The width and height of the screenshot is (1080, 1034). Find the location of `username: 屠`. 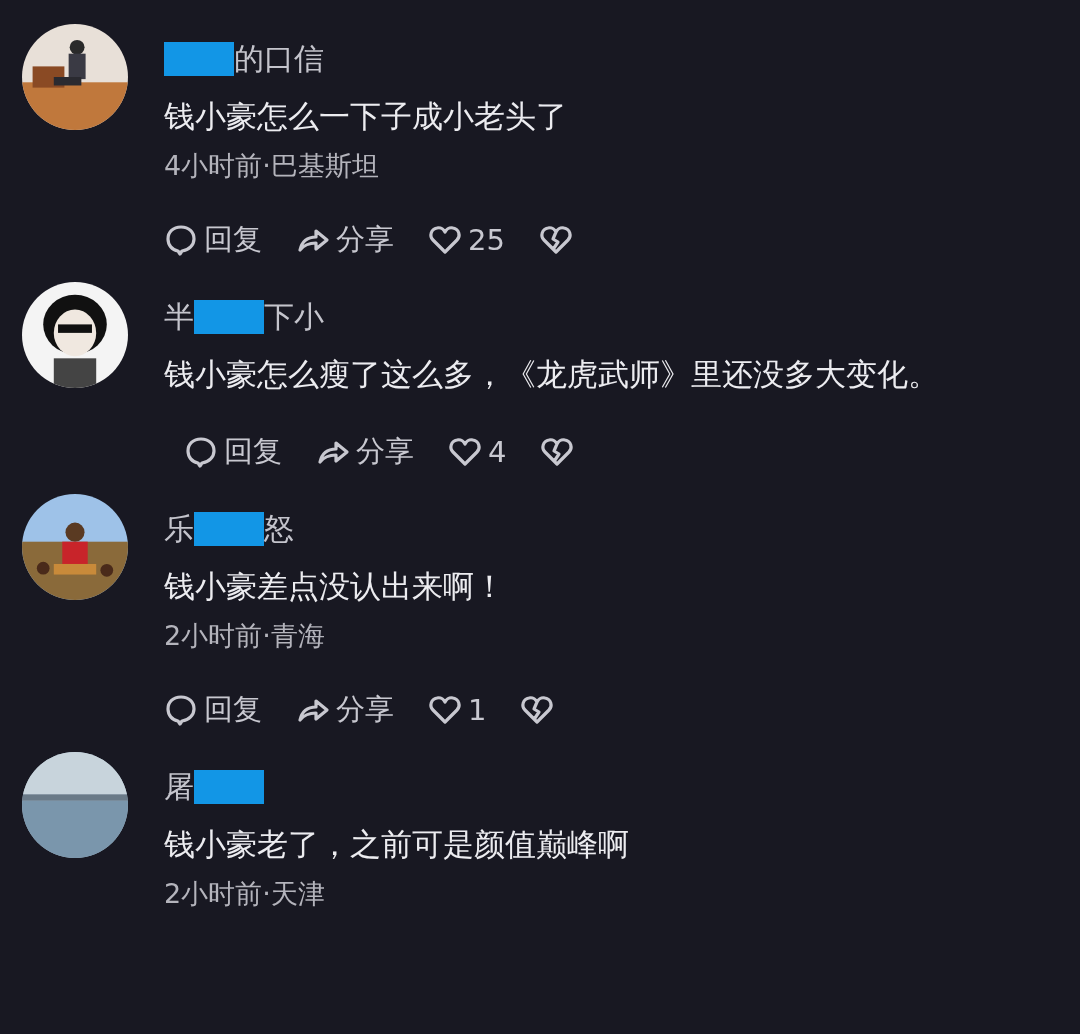

username: 屠 is located at coordinates (179, 787).